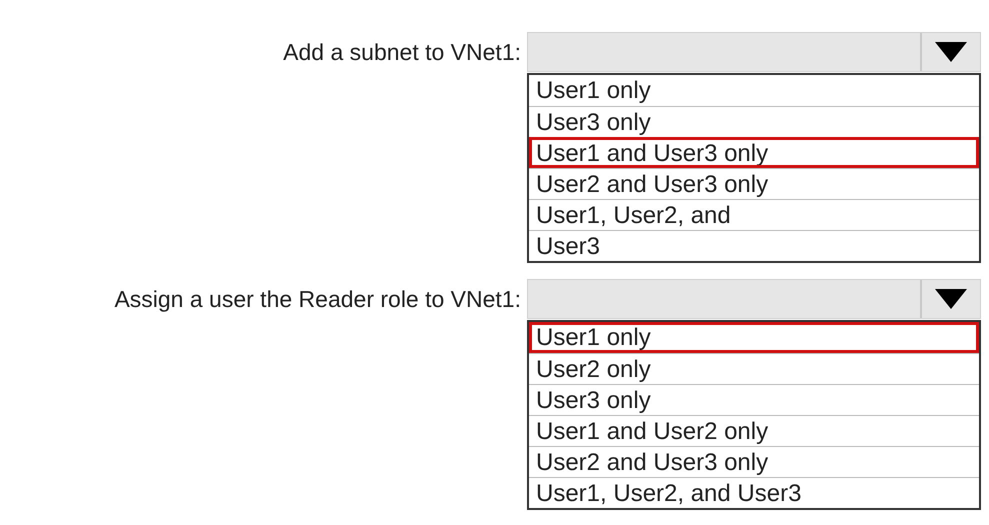 This screenshot has height=525, width=989. Describe the element at coordinates (754, 214) in the screenshot. I see `dropdown-option: User1, User2, and` at that location.